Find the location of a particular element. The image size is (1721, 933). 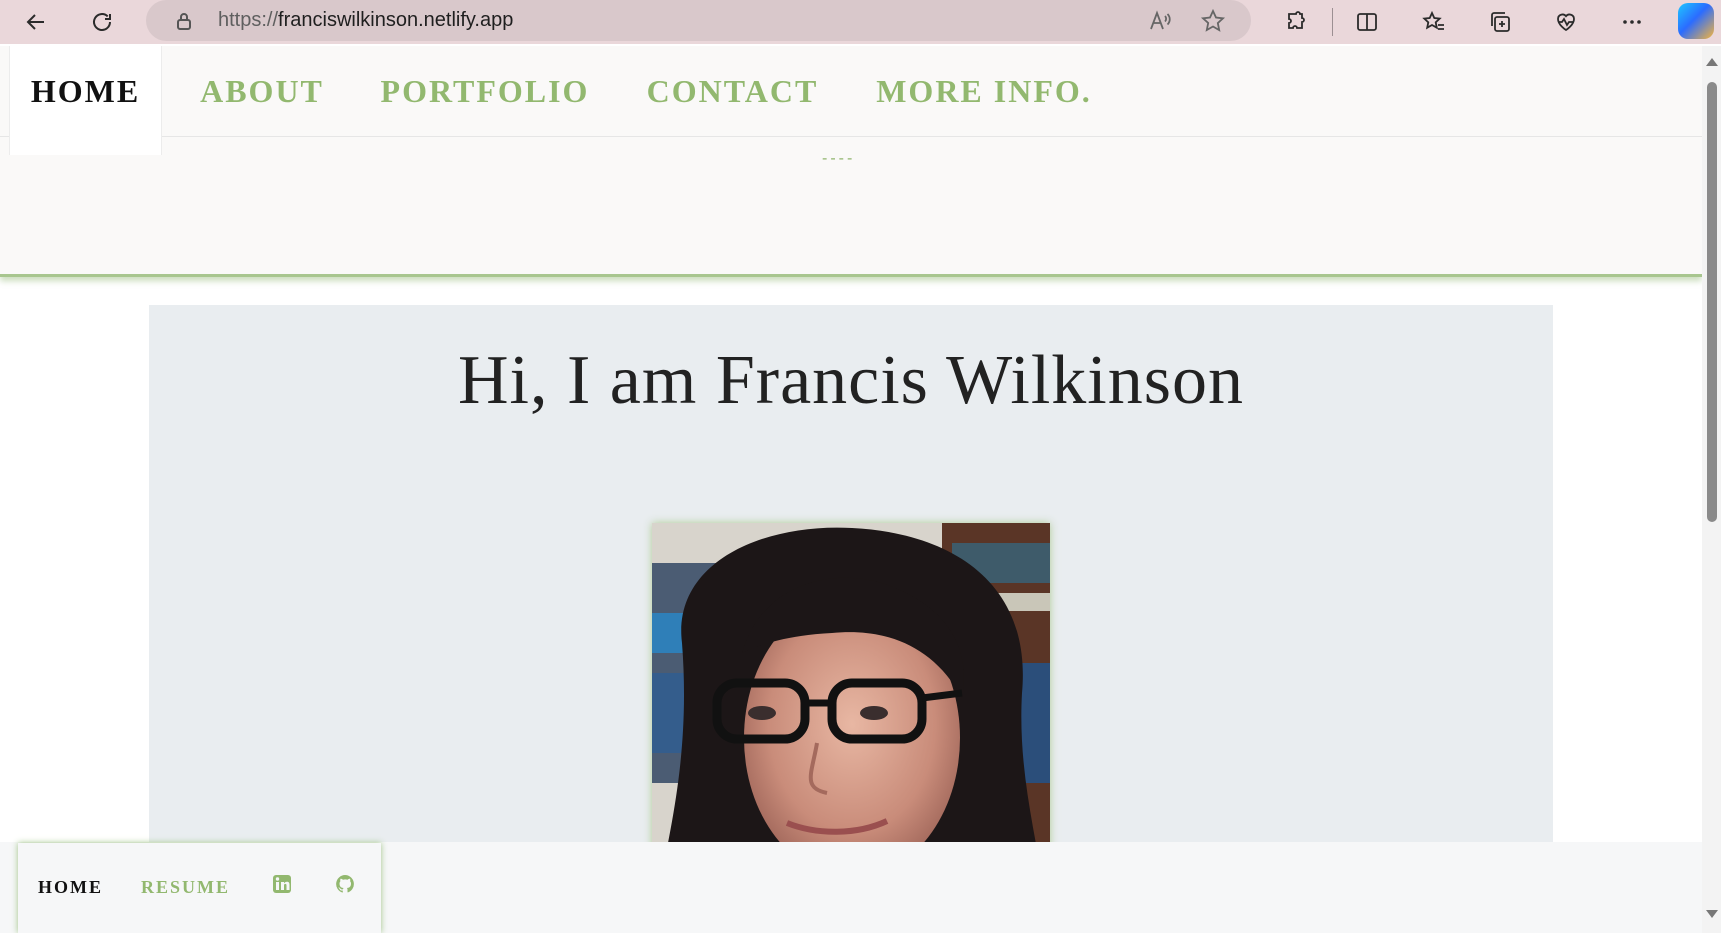

linkedin-icon is located at coordinates (282, 884).